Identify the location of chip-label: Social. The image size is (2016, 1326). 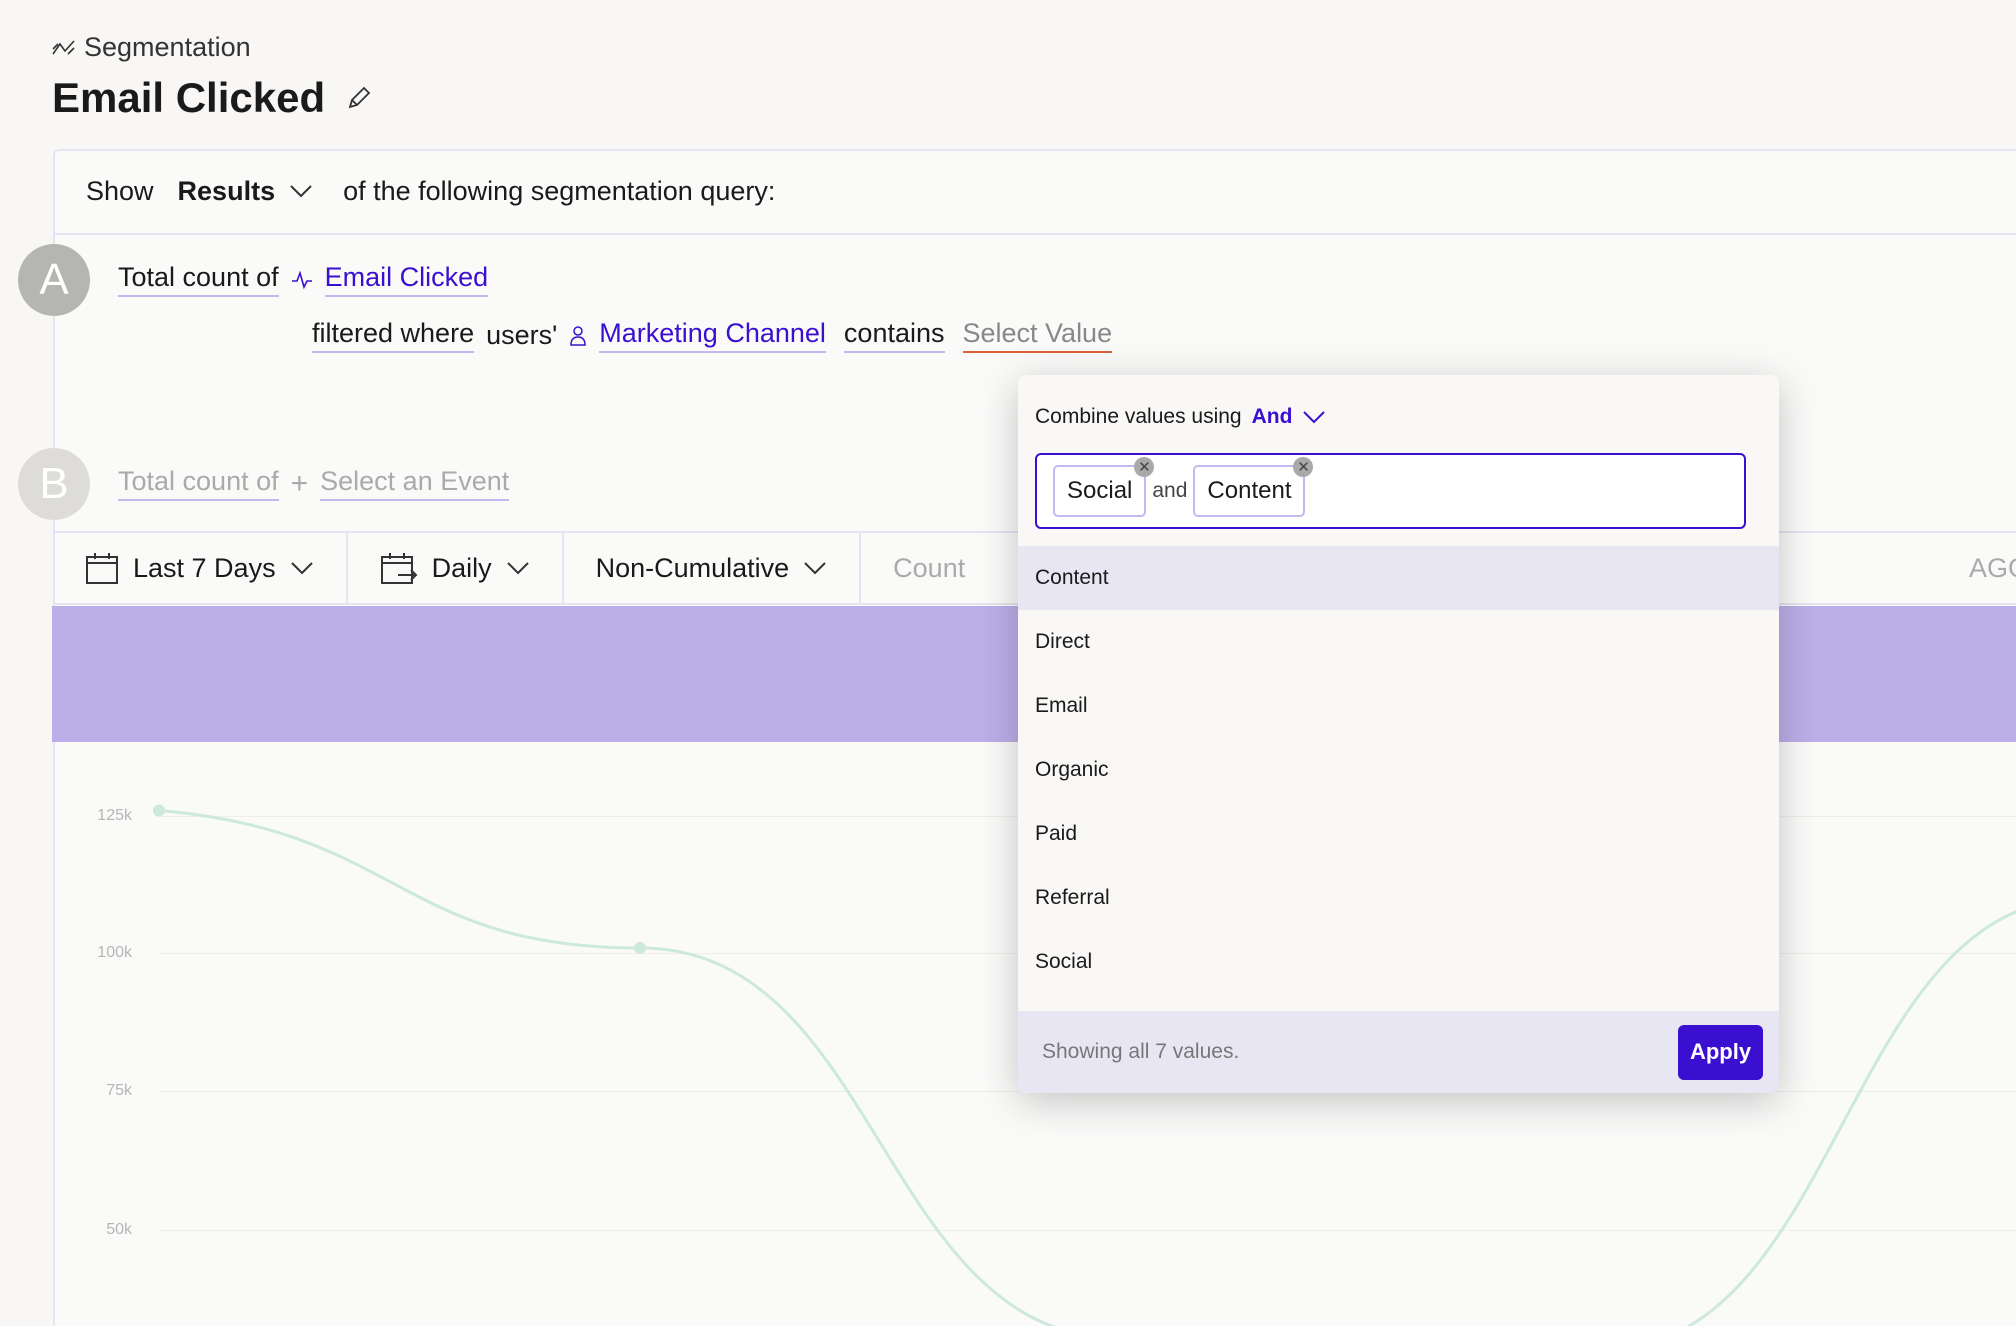
(1100, 490).